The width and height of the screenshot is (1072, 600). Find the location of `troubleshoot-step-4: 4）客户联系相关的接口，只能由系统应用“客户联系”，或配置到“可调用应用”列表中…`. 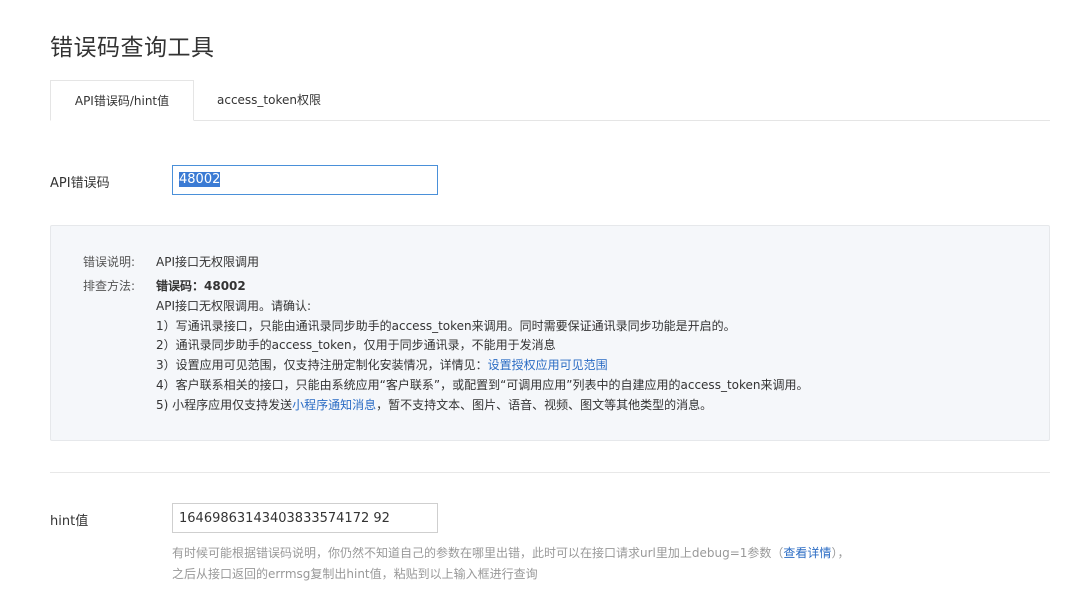

troubleshoot-step-4: 4）客户联系相关的接口，只能由系统应用“客户联系”，或配置到“可调用应用”列表中… is located at coordinates (482, 384).